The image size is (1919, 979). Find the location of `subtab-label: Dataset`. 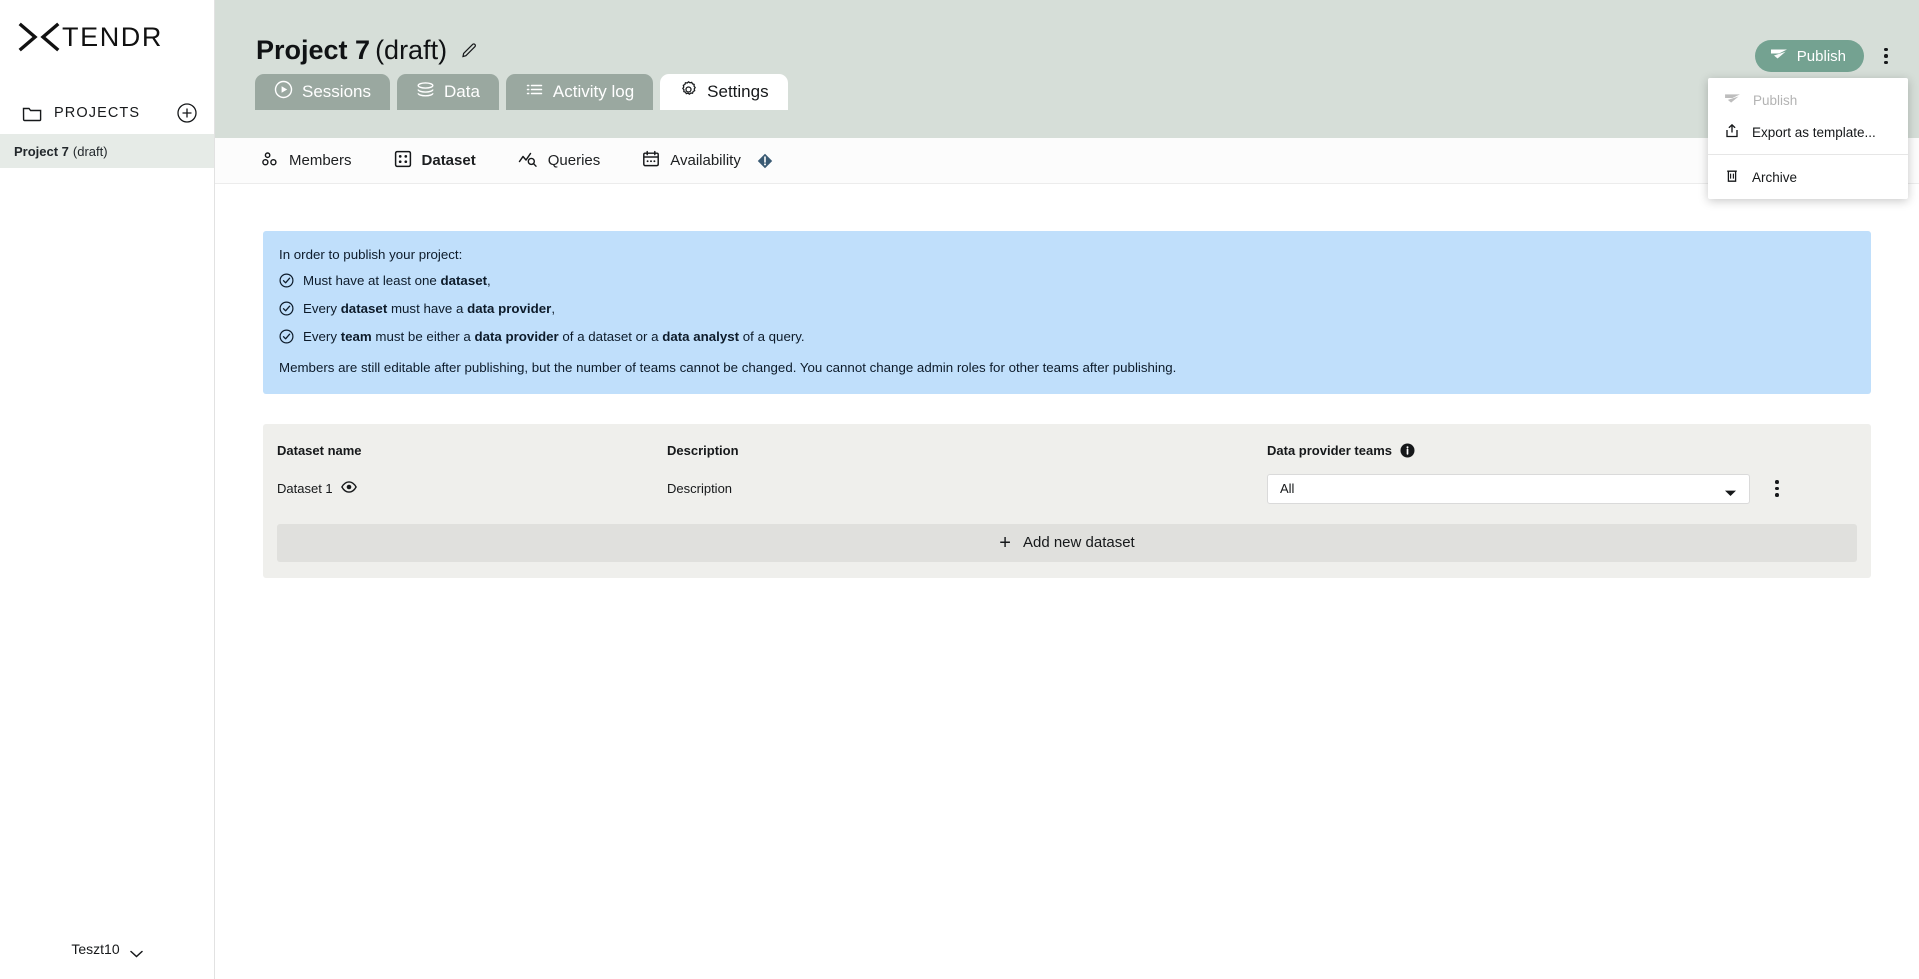

subtab-label: Dataset is located at coordinates (448, 160).